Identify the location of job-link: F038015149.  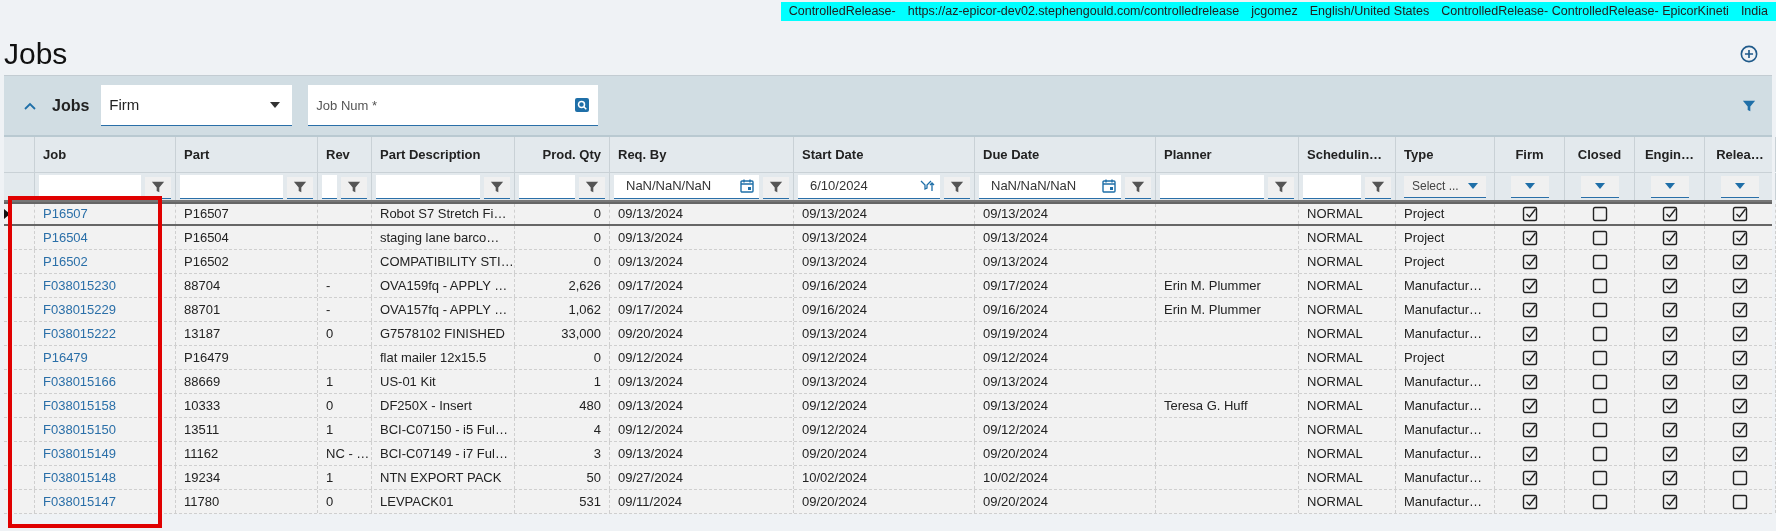
(79, 453).